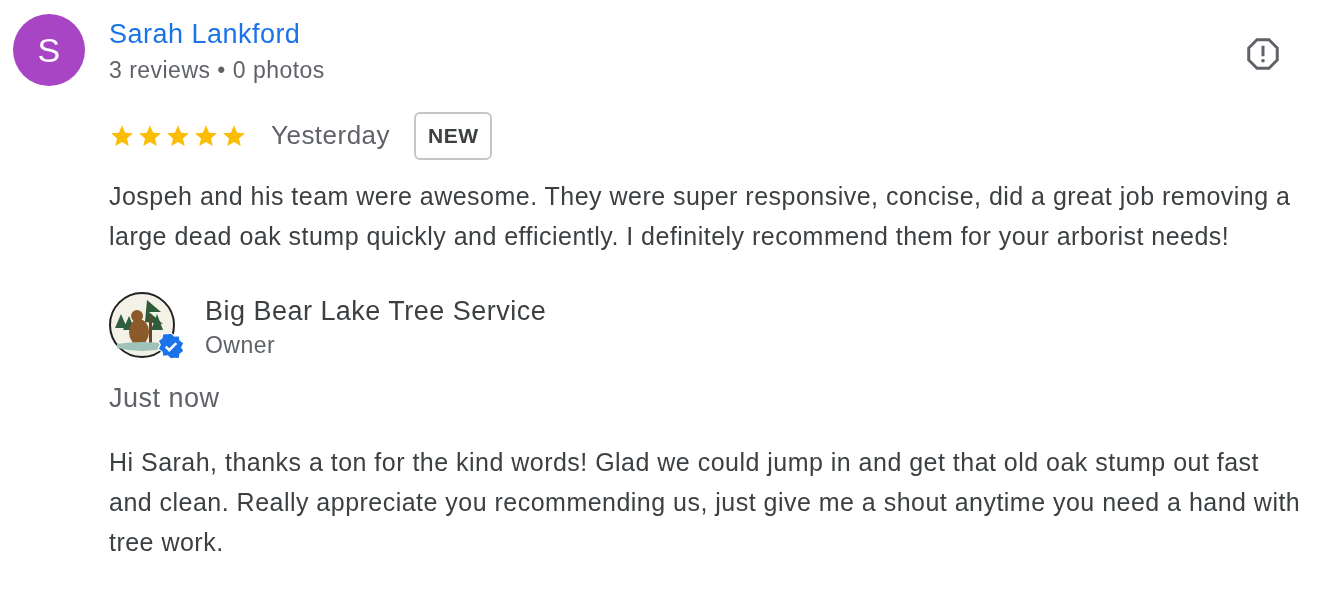  What do you see at coordinates (1263, 54) in the screenshot?
I see `report-icon` at bounding box center [1263, 54].